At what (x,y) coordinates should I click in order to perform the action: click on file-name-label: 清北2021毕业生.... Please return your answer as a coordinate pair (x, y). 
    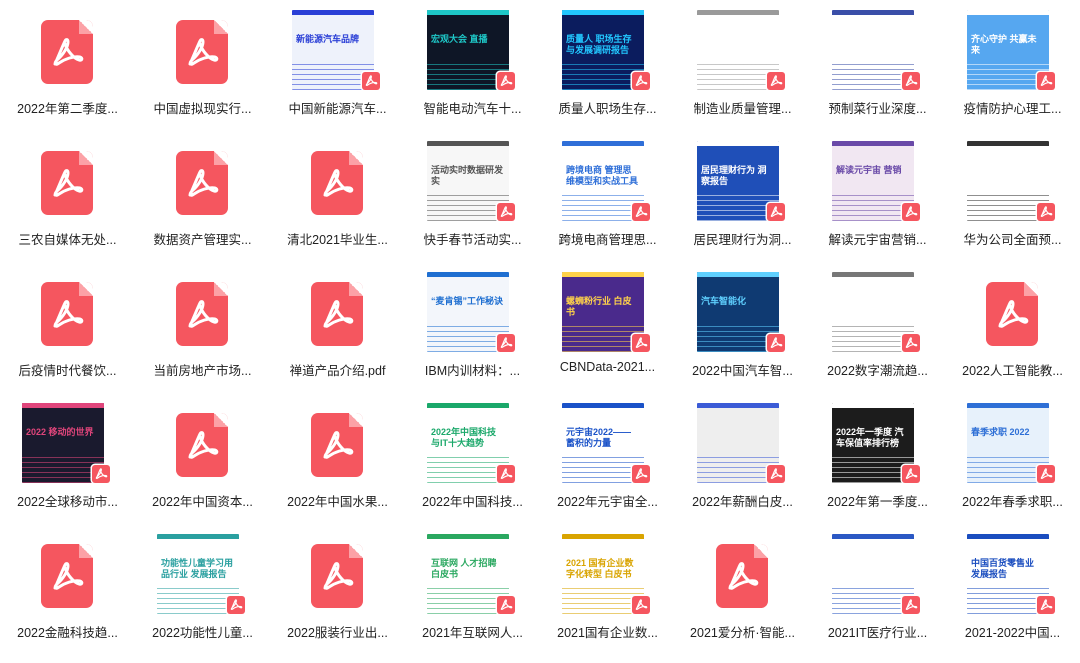
    Looking at the image, I should click on (337, 240).